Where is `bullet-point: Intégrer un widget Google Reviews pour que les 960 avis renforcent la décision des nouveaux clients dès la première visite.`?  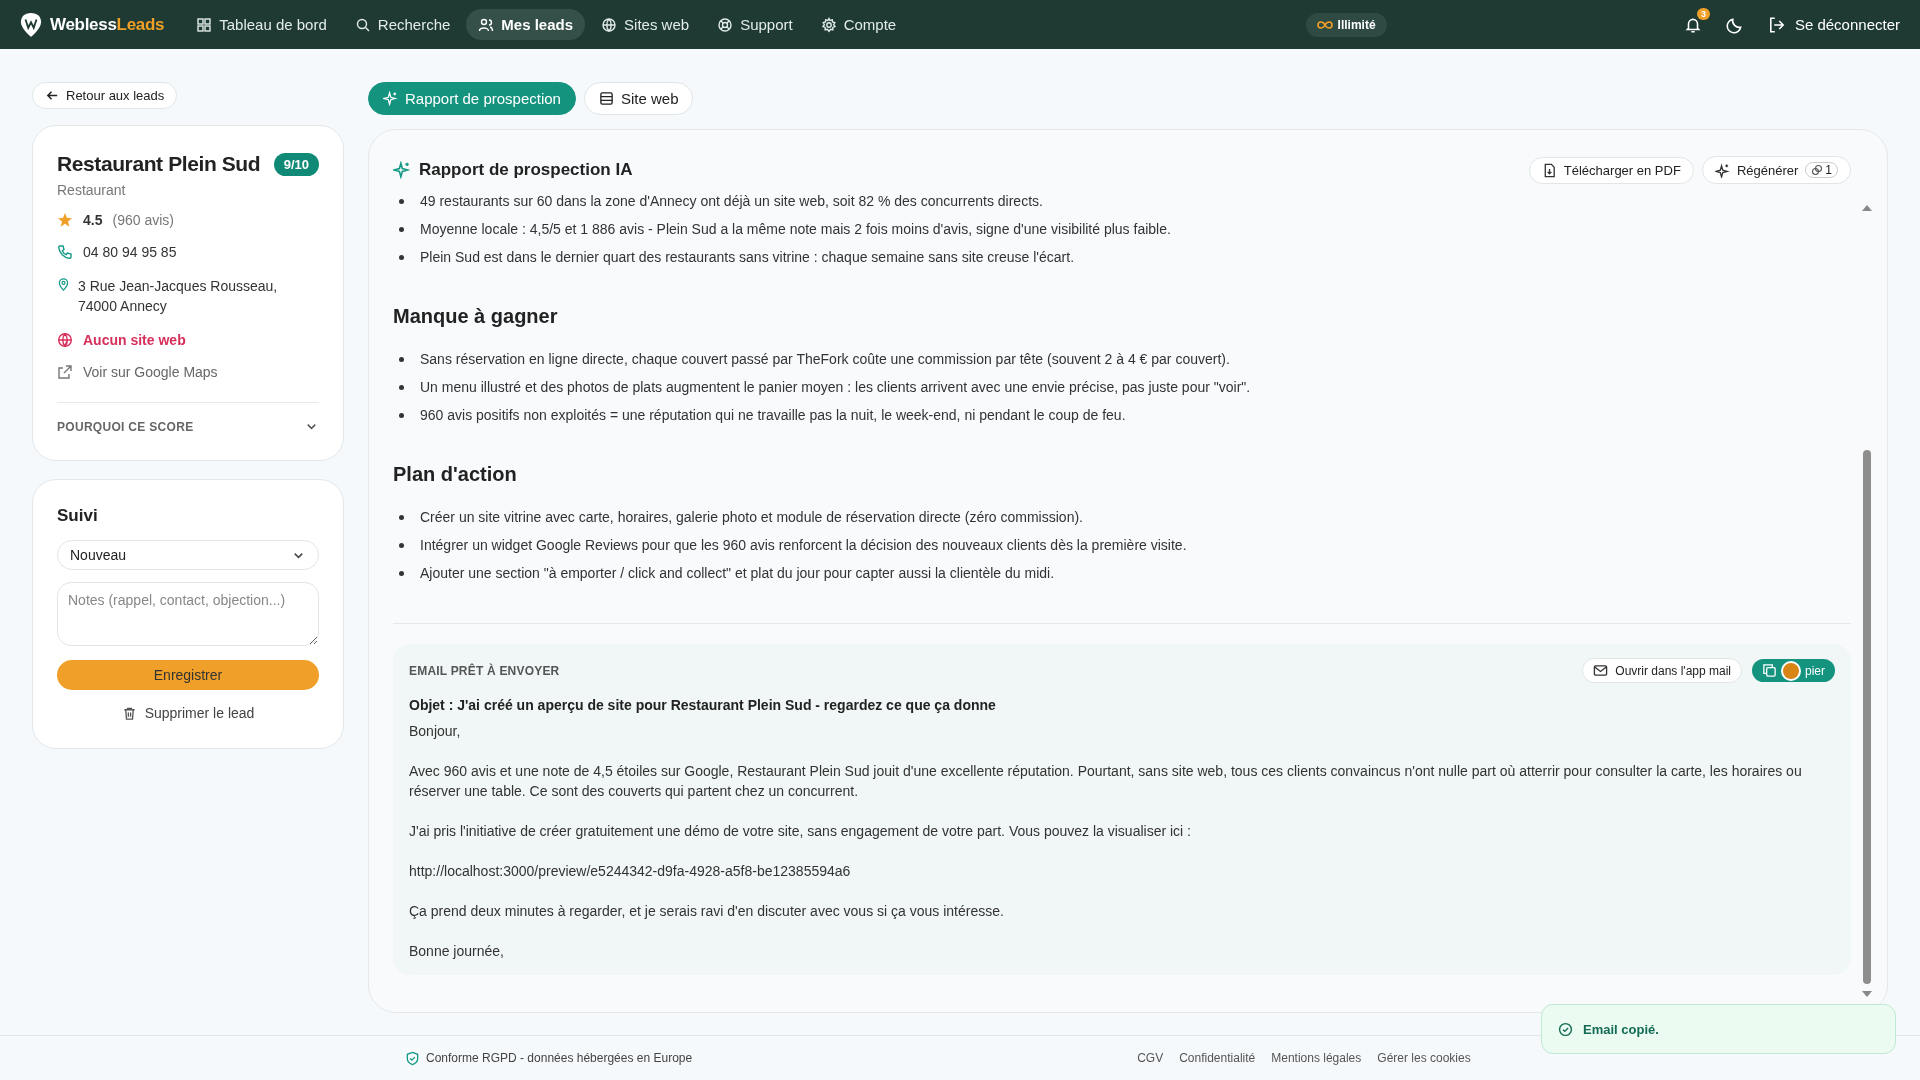 bullet-point: Intégrer un widget Google Reviews pour que les 960 avis renforcent la décision des nouveaux clients dès la première visite. is located at coordinates (803, 545).